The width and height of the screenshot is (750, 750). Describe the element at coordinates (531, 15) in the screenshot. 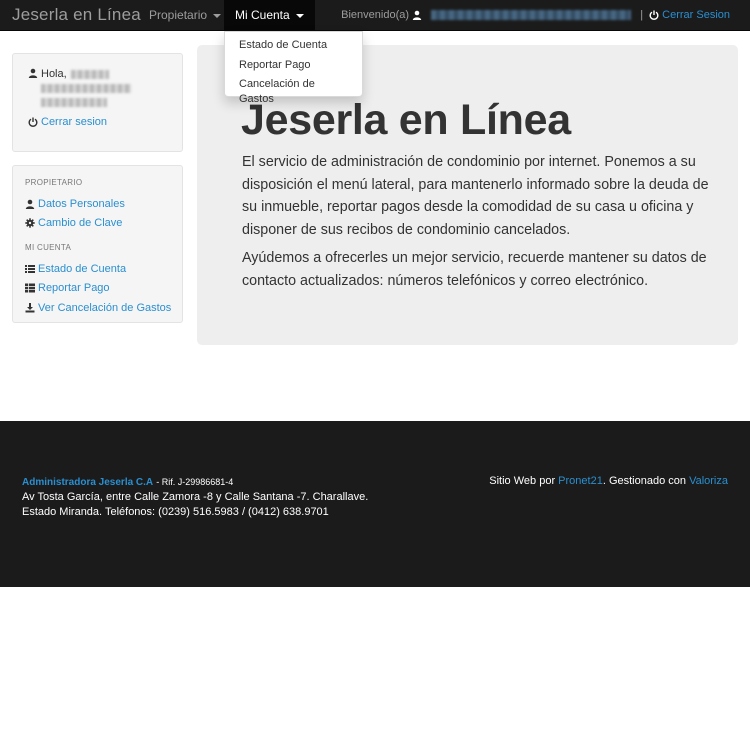

I see `redacted-username` at that location.